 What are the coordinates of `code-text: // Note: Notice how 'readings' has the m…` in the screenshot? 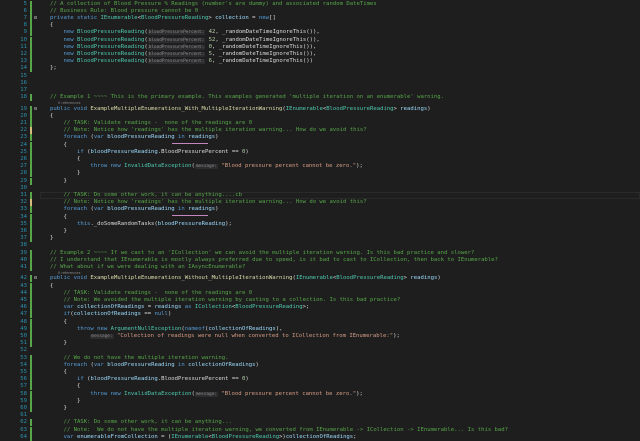 It's located at (208, 202).